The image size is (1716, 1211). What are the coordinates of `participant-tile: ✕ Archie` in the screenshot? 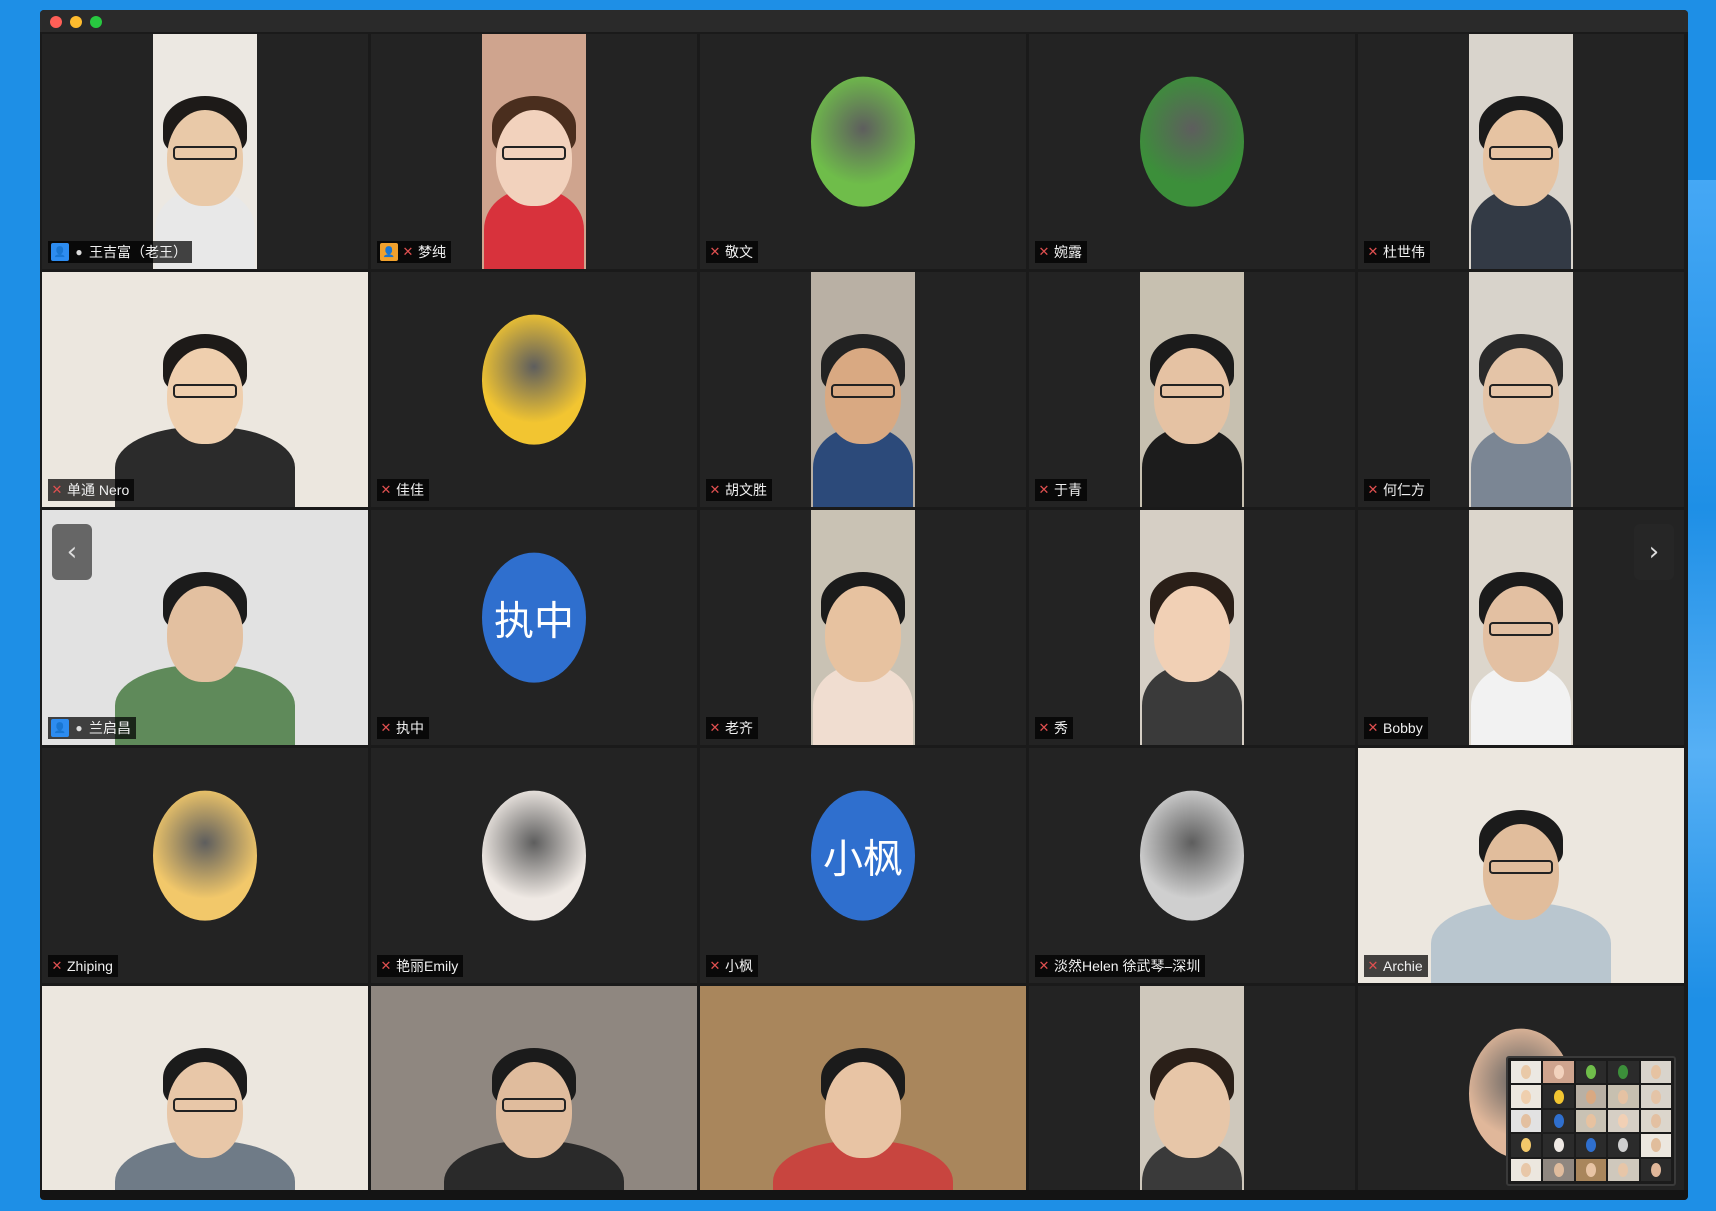 It's located at (1521, 865).